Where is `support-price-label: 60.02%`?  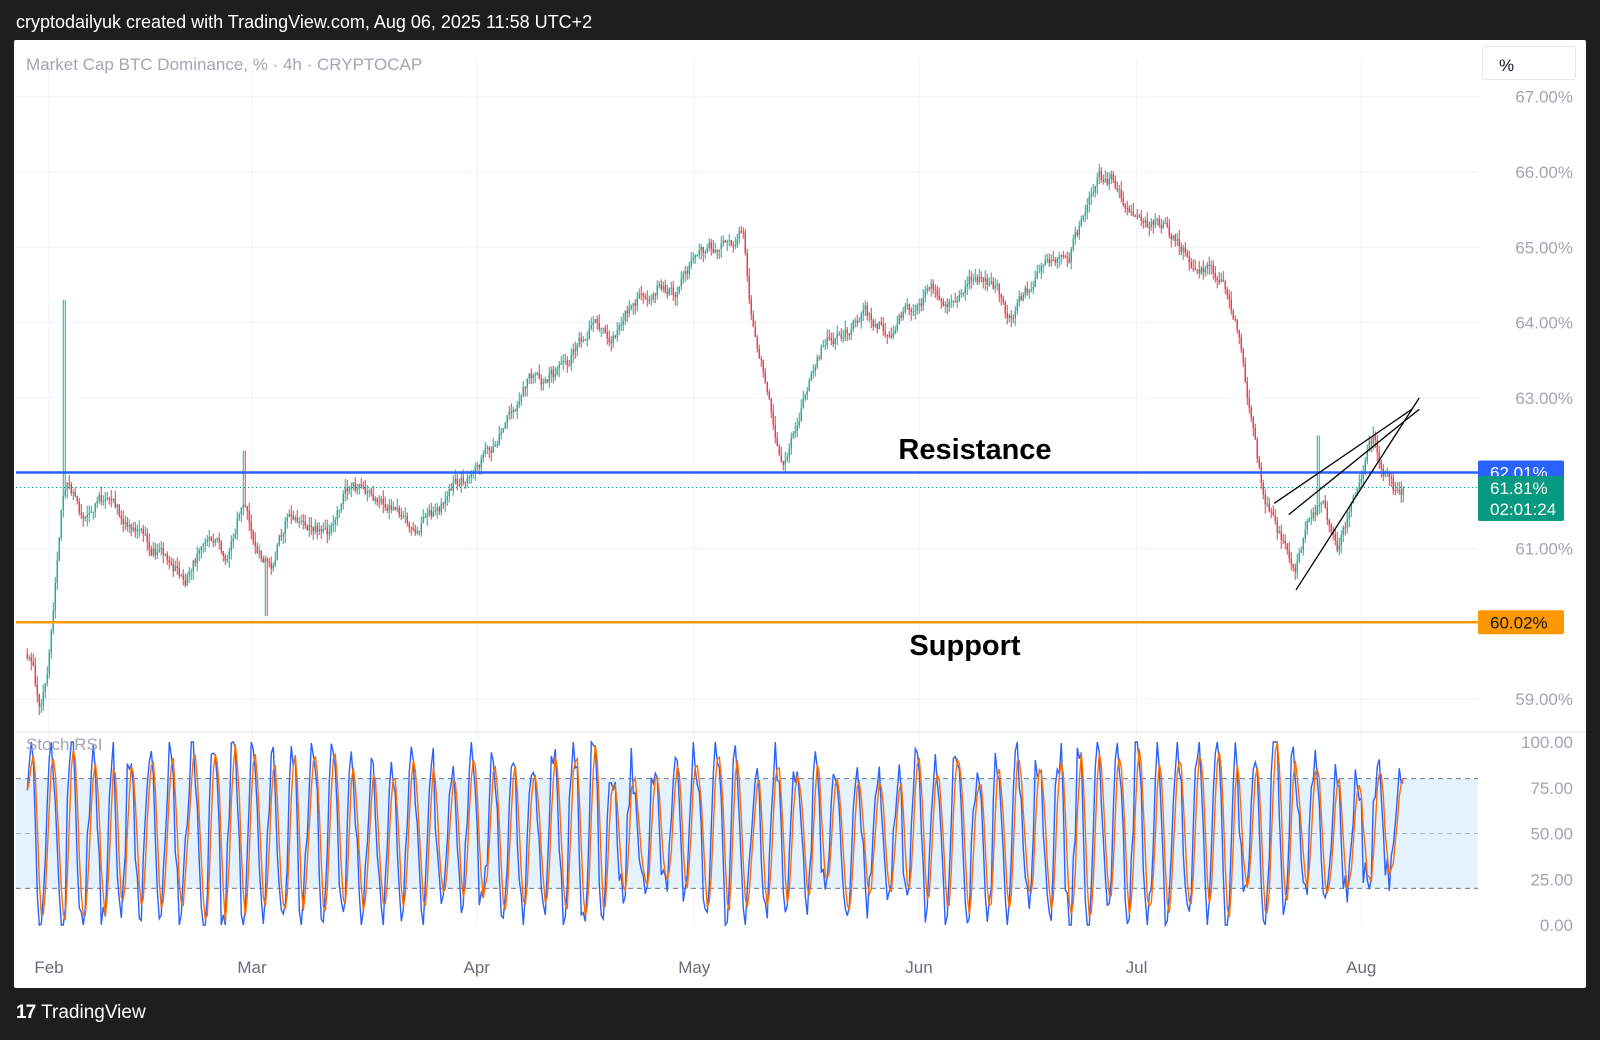
support-price-label: 60.02% is located at coordinates (1519, 622).